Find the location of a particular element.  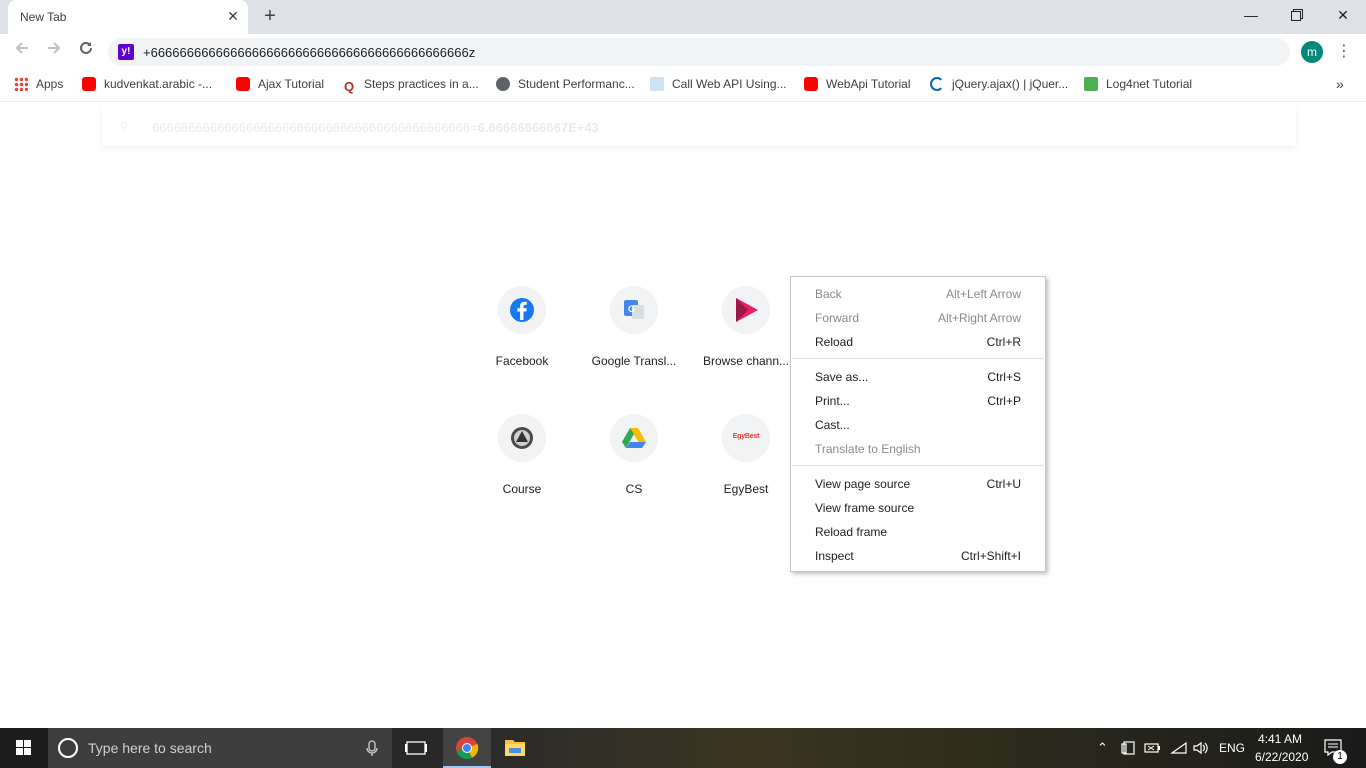

tab-close-icon: ✕ is located at coordinates (233, 16).